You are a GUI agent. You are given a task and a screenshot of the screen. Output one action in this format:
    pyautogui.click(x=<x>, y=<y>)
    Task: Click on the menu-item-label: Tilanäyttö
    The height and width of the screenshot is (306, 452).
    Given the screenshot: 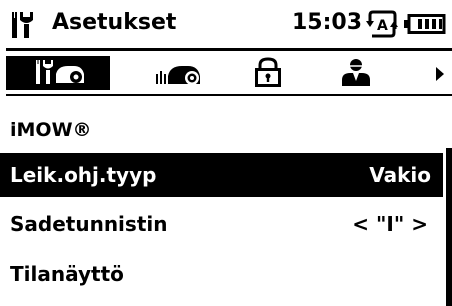 What is the action you would take?
    pyautogui.click(x=67, y=274)
    